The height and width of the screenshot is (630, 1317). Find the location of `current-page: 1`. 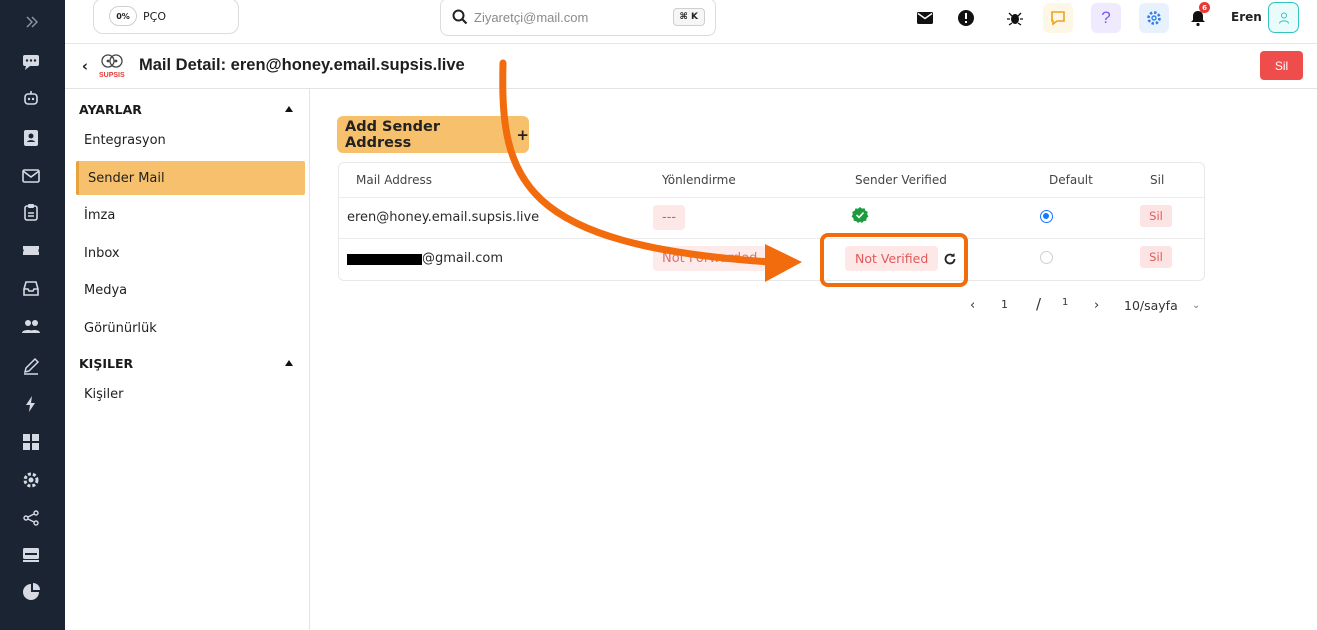

current-page: 1 is located at coordinates (1004, 304).